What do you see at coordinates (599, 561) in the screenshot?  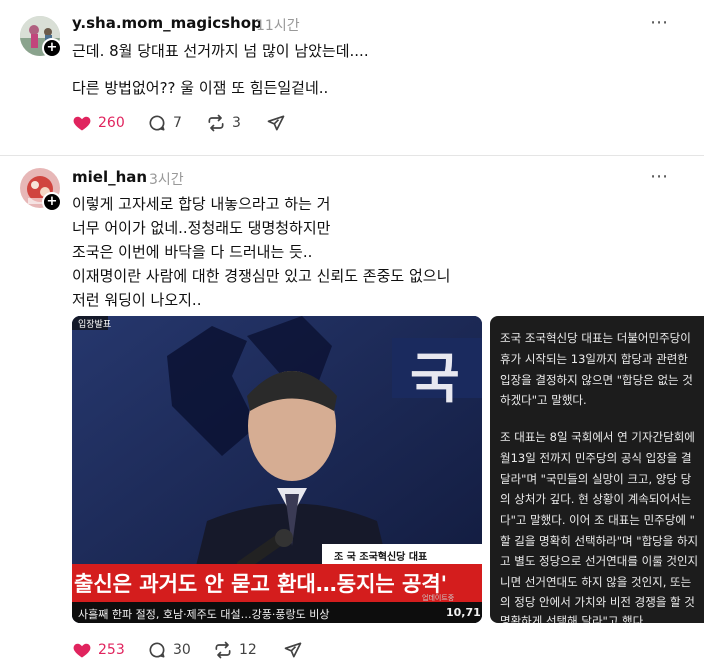 I see `article-line: 고 별도 정당으로 선거연대를 이룰 것인지` at bounding box center [599, 561].